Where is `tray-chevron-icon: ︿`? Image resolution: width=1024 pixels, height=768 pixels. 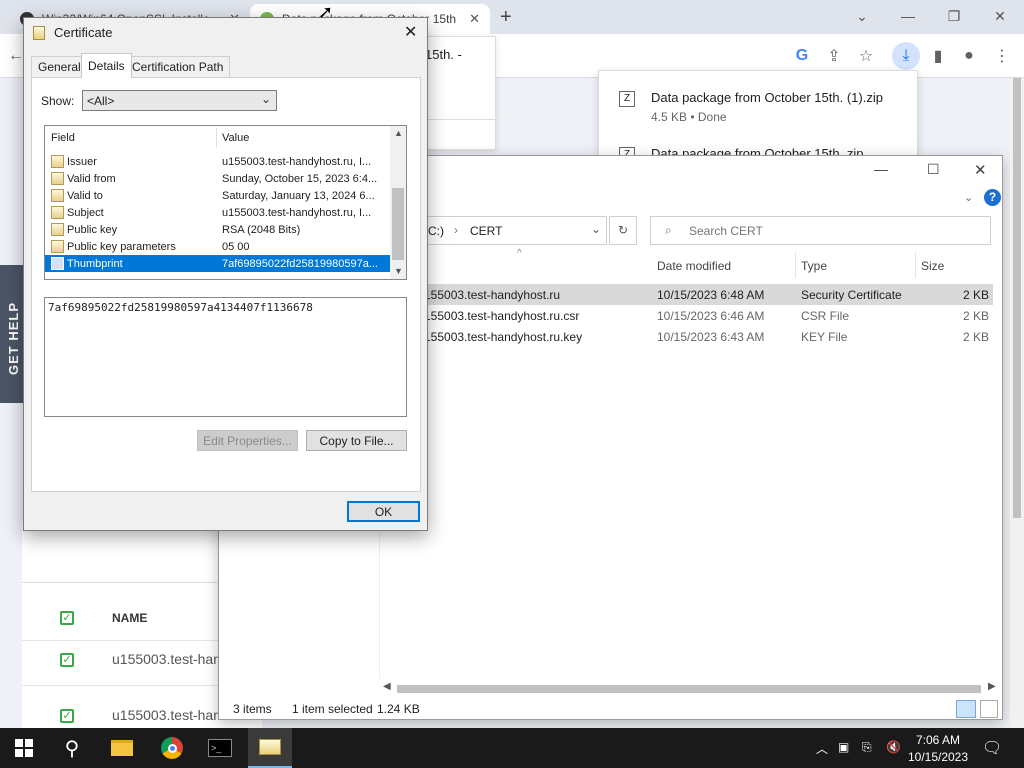 tray-chevron-icon: ︿ is located at coordinates (822, 748).